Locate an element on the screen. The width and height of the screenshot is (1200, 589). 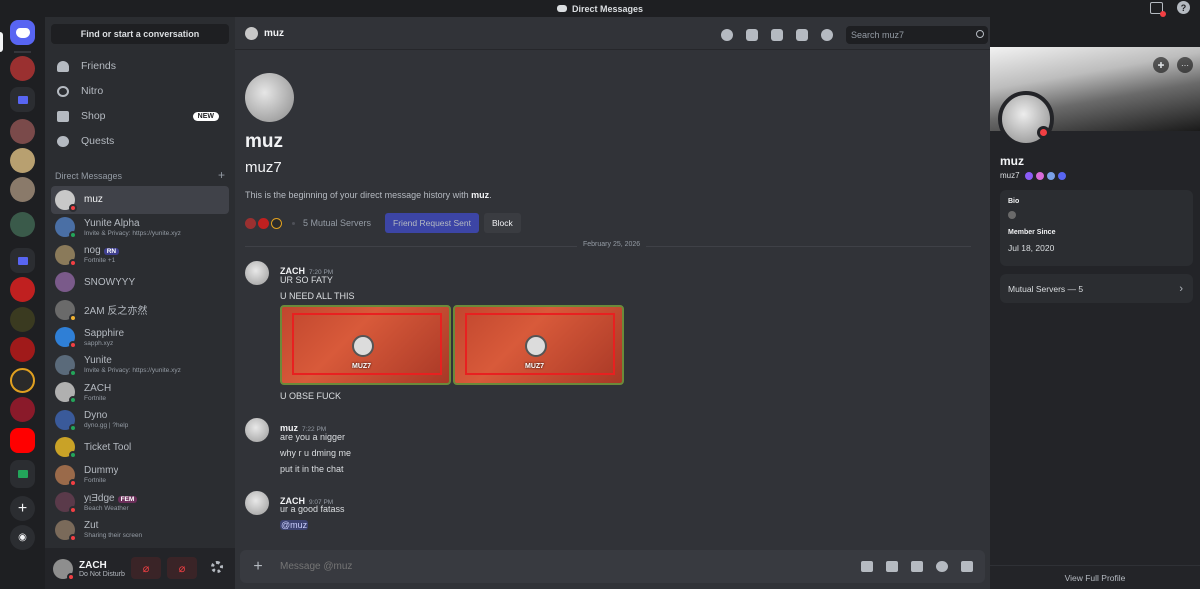
add-server-button: + is located at coordinates (22, 508).